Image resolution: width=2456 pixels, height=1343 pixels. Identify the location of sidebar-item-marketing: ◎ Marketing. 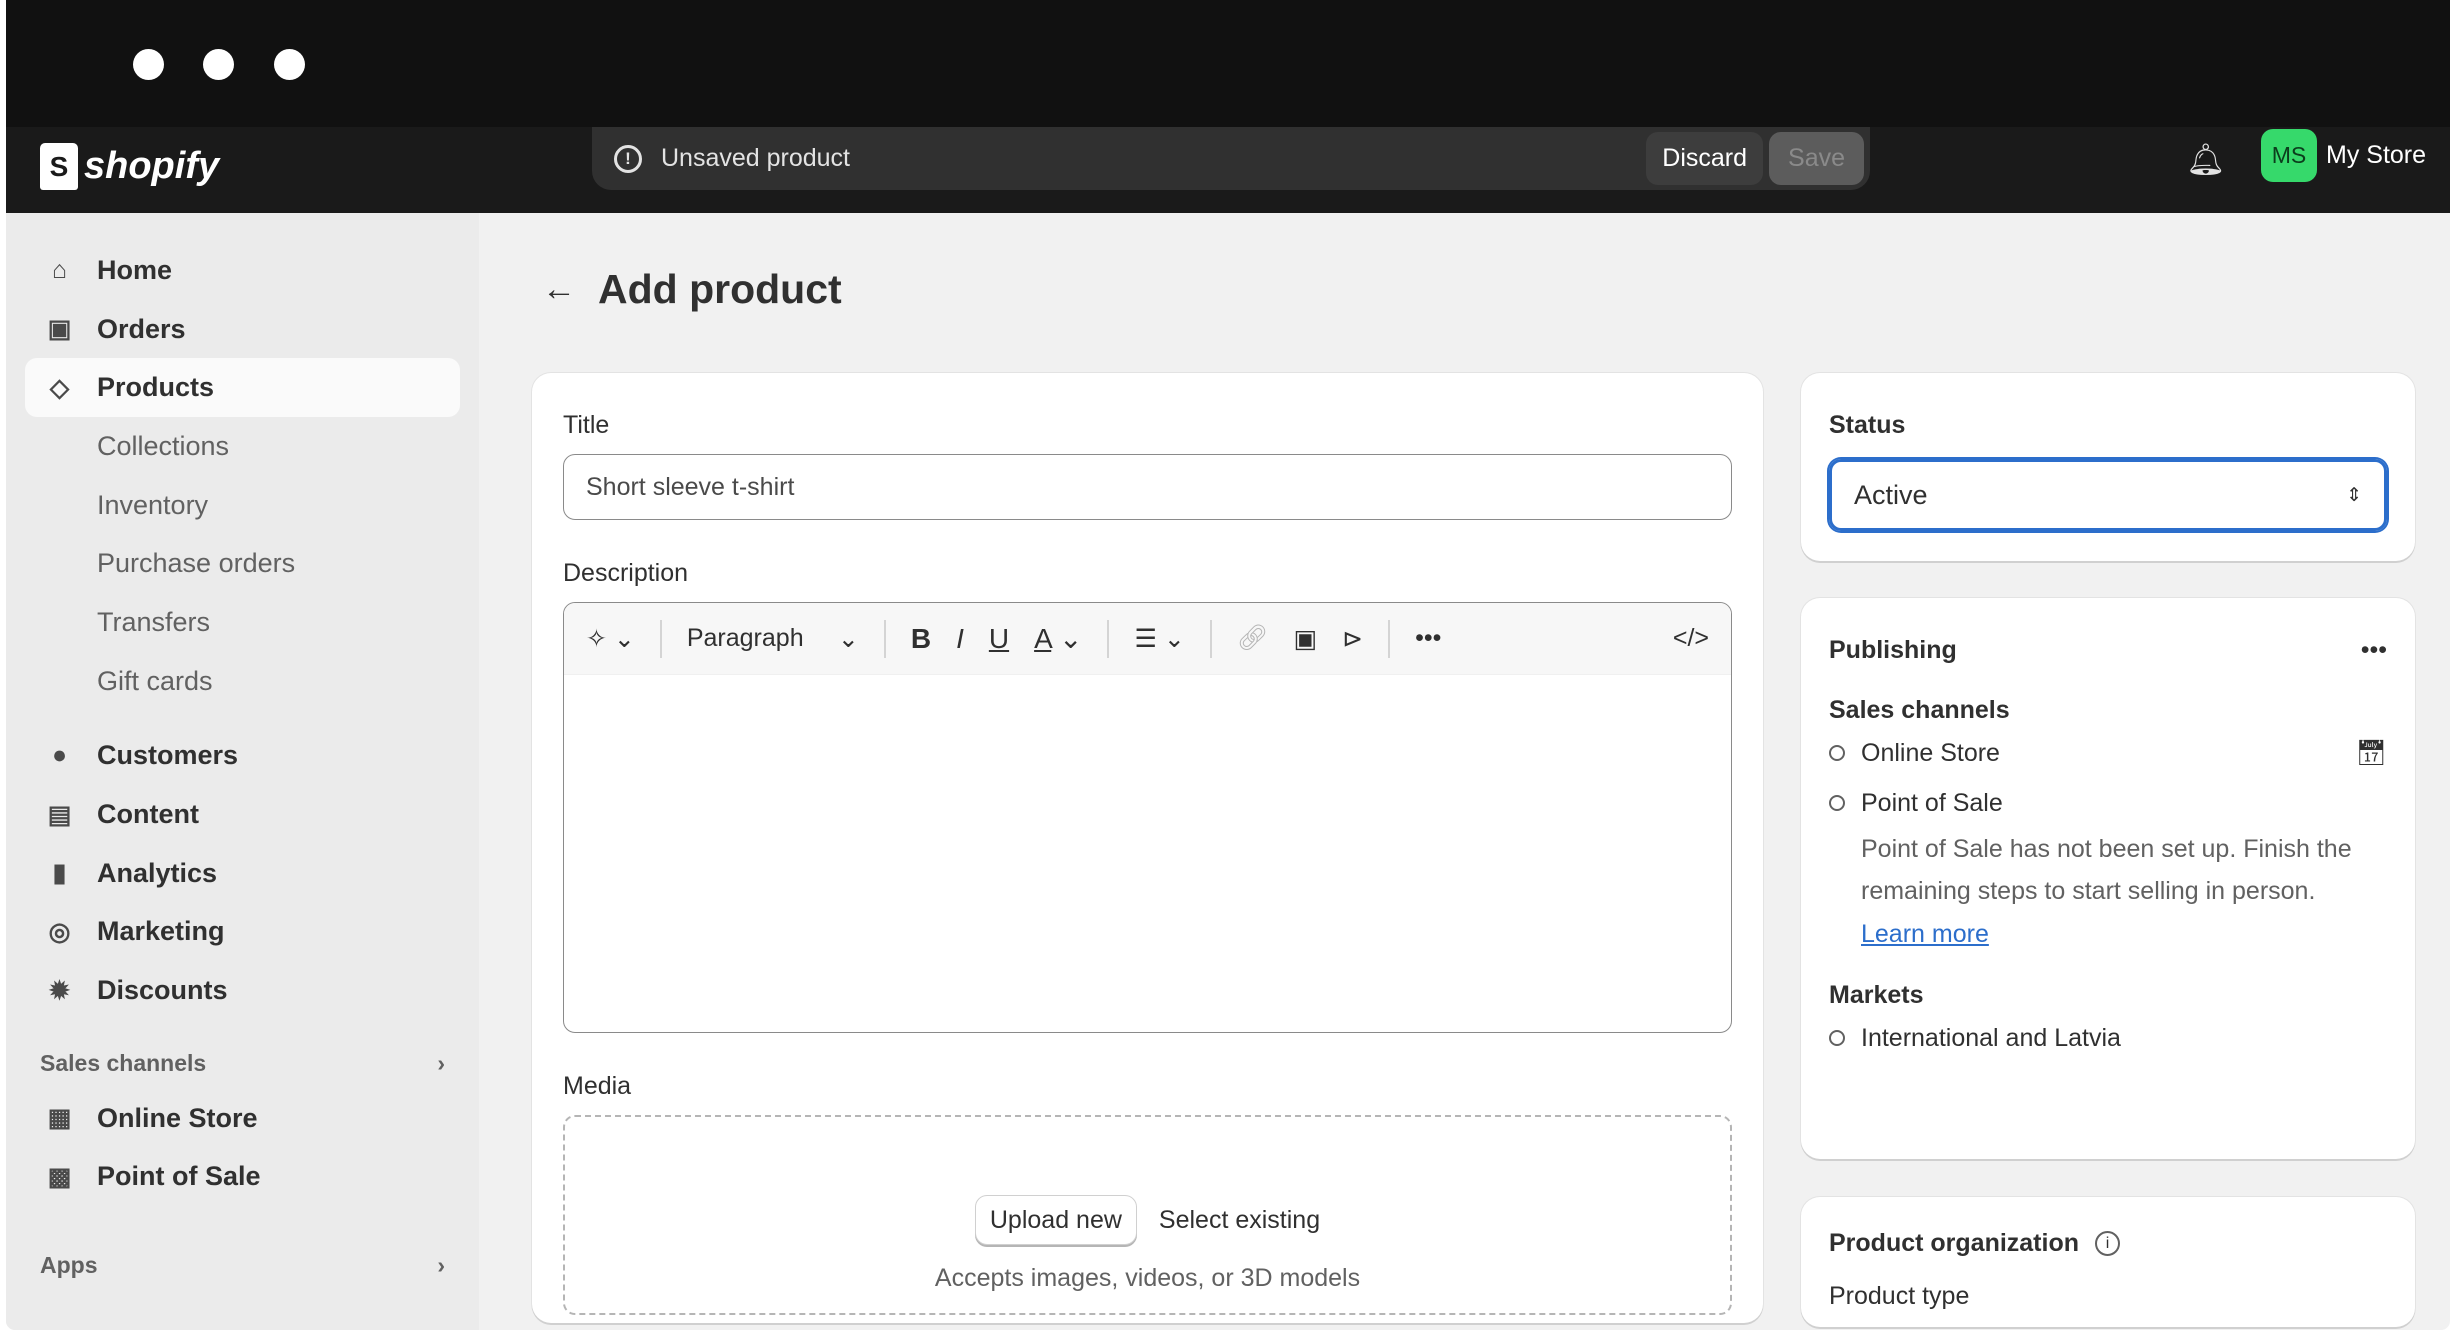
(242, 932).